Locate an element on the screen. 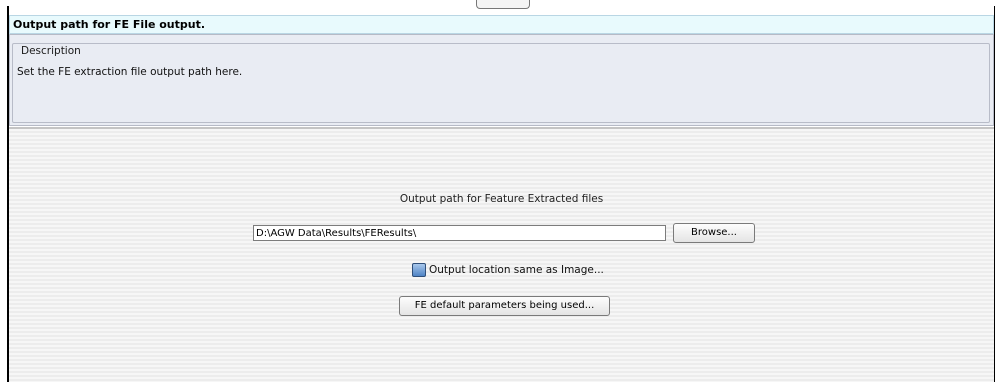 Image resolution: width=996 pixels, height=384 pixels. collapse-handle is located at coordinates (503, 4).